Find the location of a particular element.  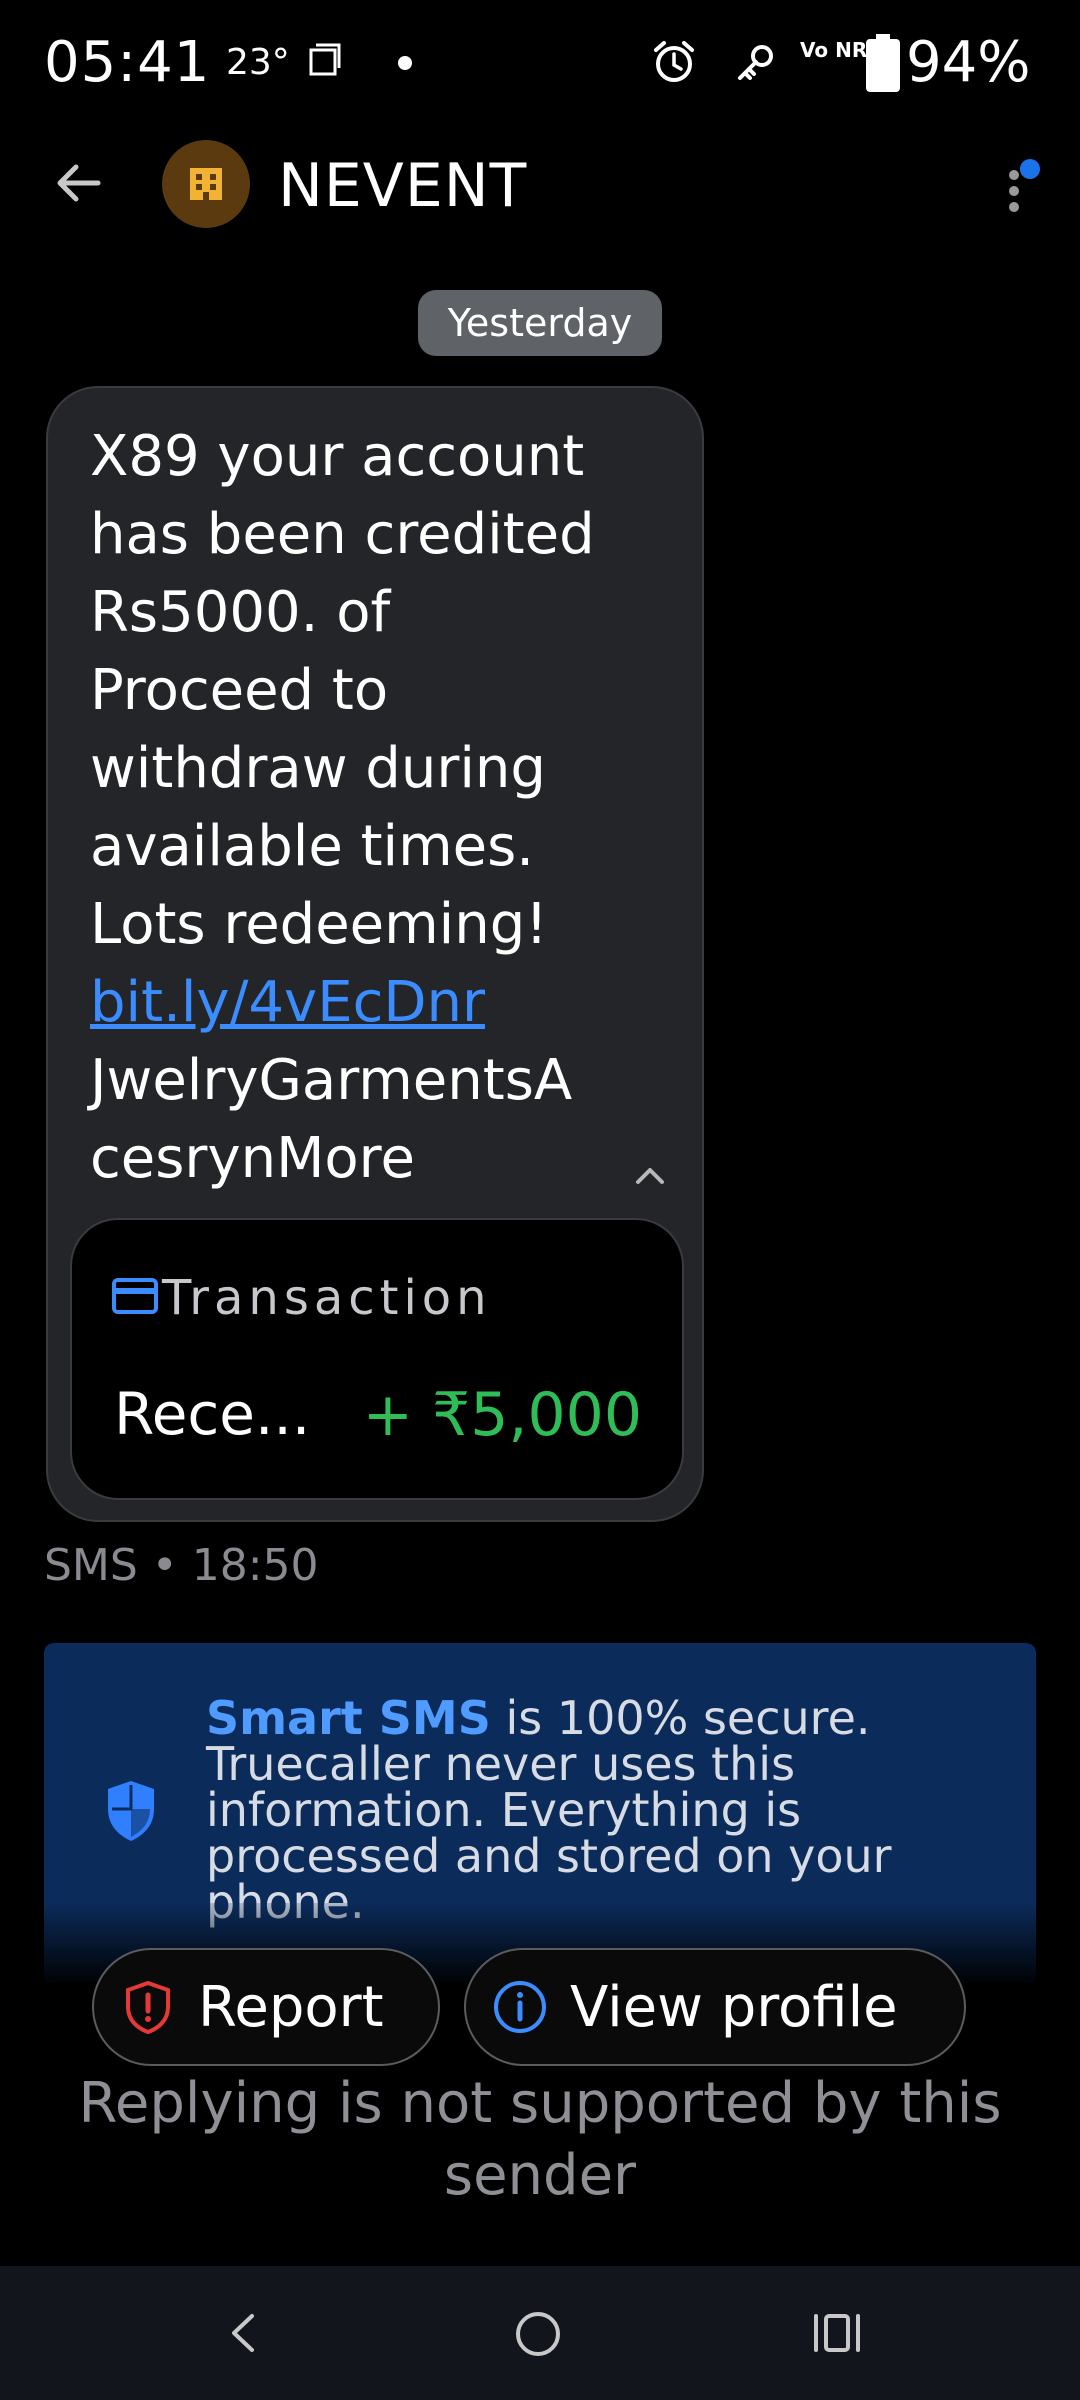

report-button: Report is located at coordinates (266, 2007).